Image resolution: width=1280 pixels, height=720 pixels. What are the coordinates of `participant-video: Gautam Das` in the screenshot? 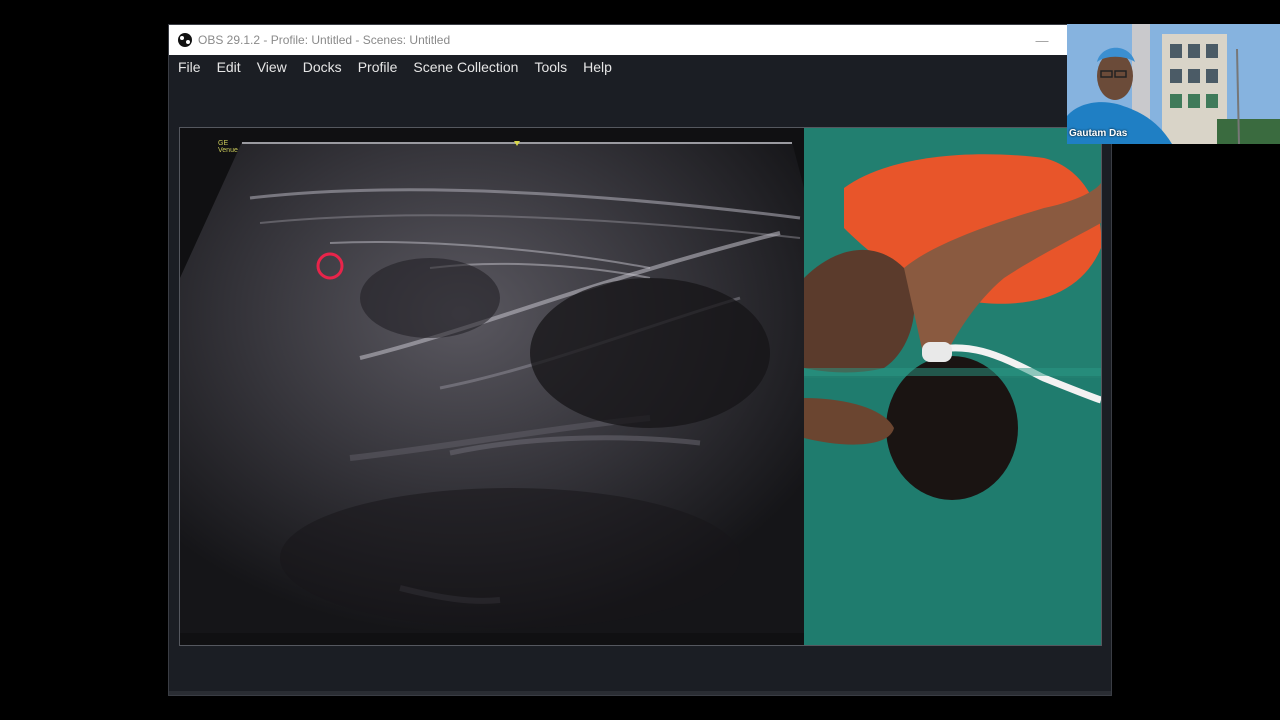 It's located at (1173, 84).